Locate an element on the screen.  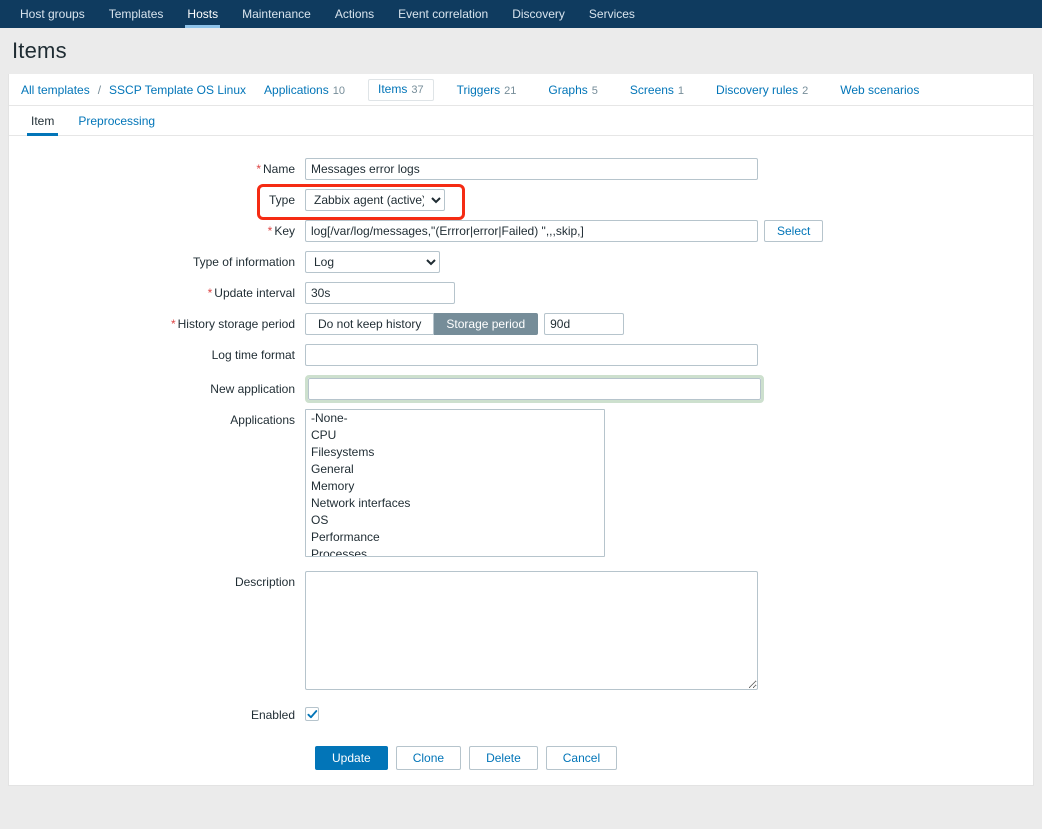
history-mode-toggle: Do not keep history Storage period is located at coordinates (422, 324).